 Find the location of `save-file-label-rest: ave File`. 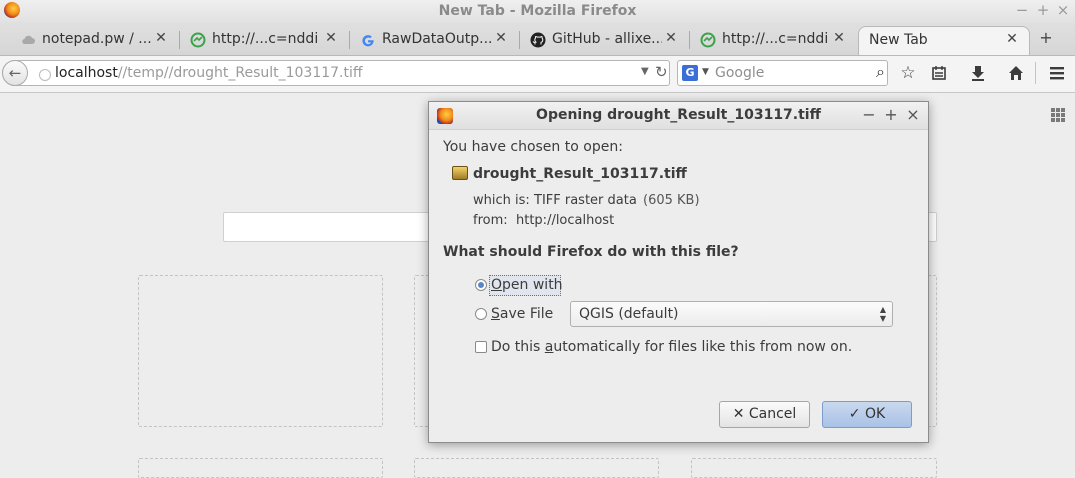

save-file-label-rest: ave File is located at coordinates (526, 314).